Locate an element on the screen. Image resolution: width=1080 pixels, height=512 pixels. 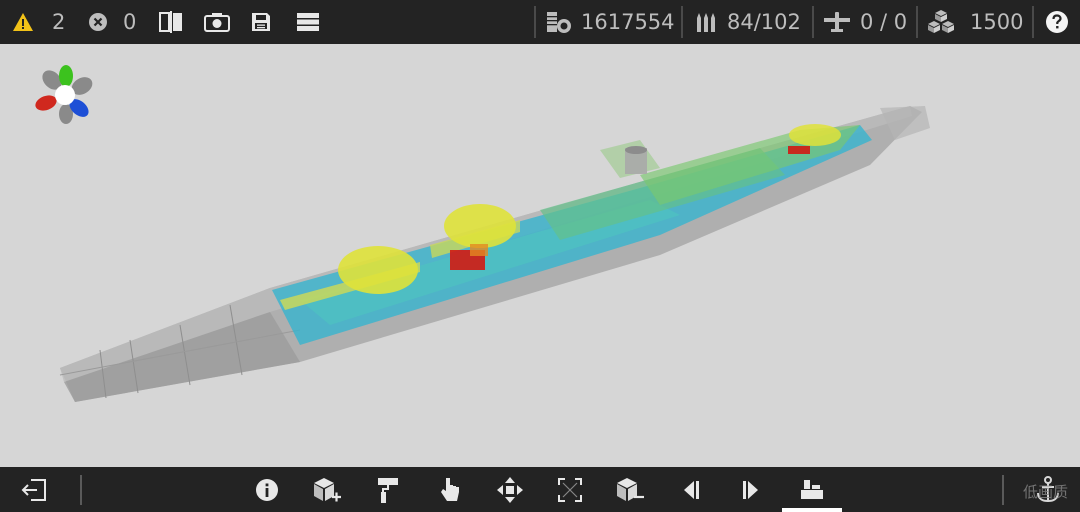
save-button is located at coordinates (261, 22).